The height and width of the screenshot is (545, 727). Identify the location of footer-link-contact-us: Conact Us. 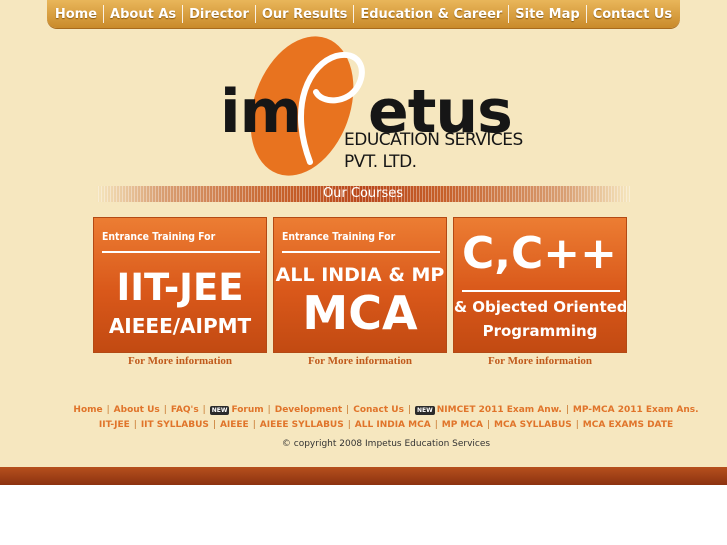
(378, 410).